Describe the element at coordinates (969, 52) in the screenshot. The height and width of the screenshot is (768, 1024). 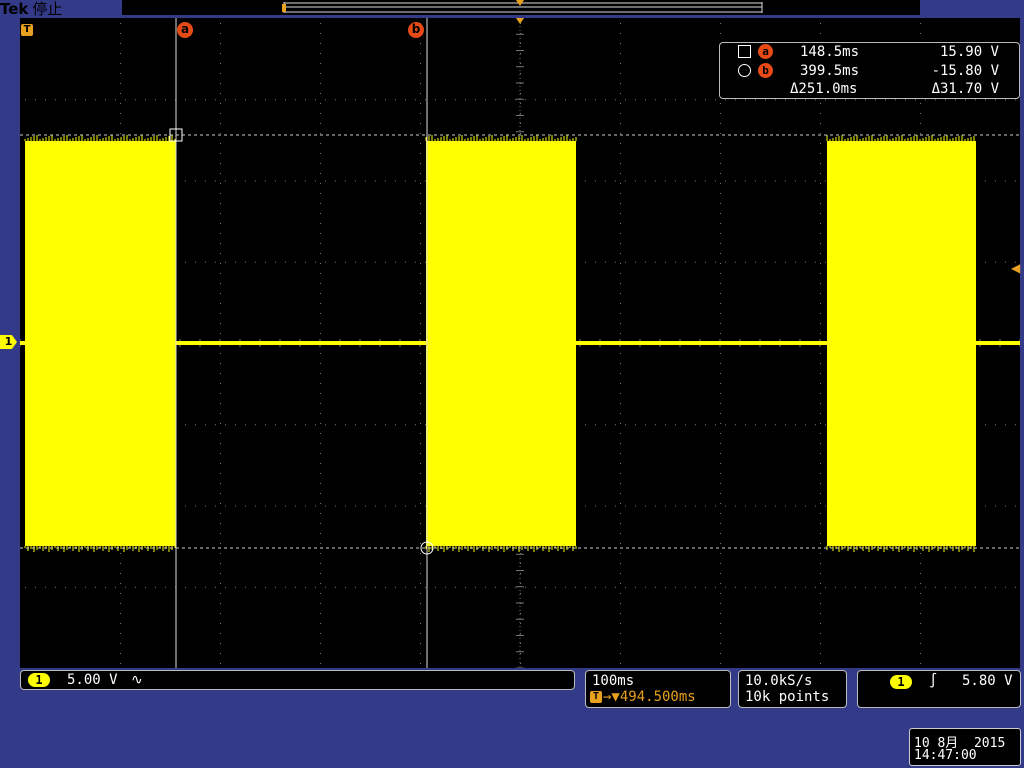
I see `cursor-a-voltage: 15.90 V` at that location.